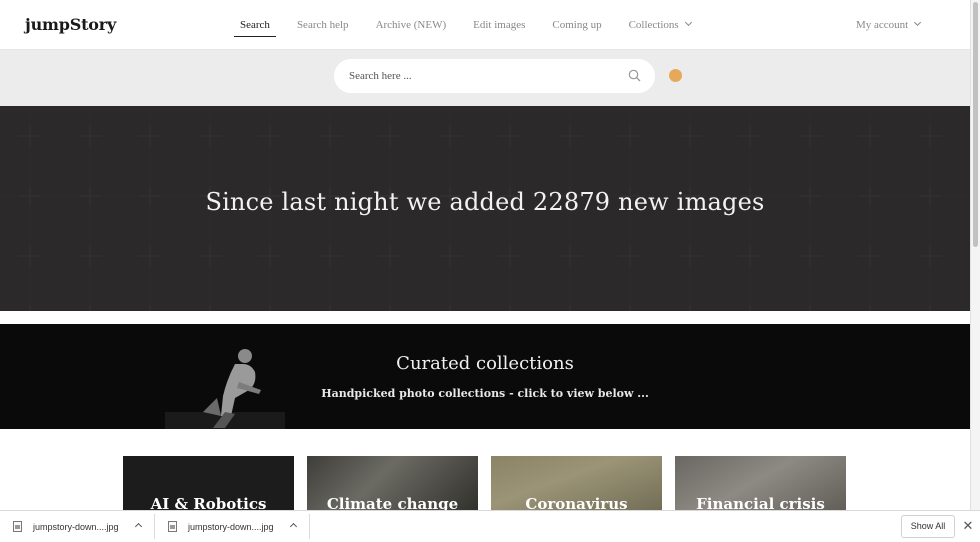  I want to click on search-band, so click(485, 78).